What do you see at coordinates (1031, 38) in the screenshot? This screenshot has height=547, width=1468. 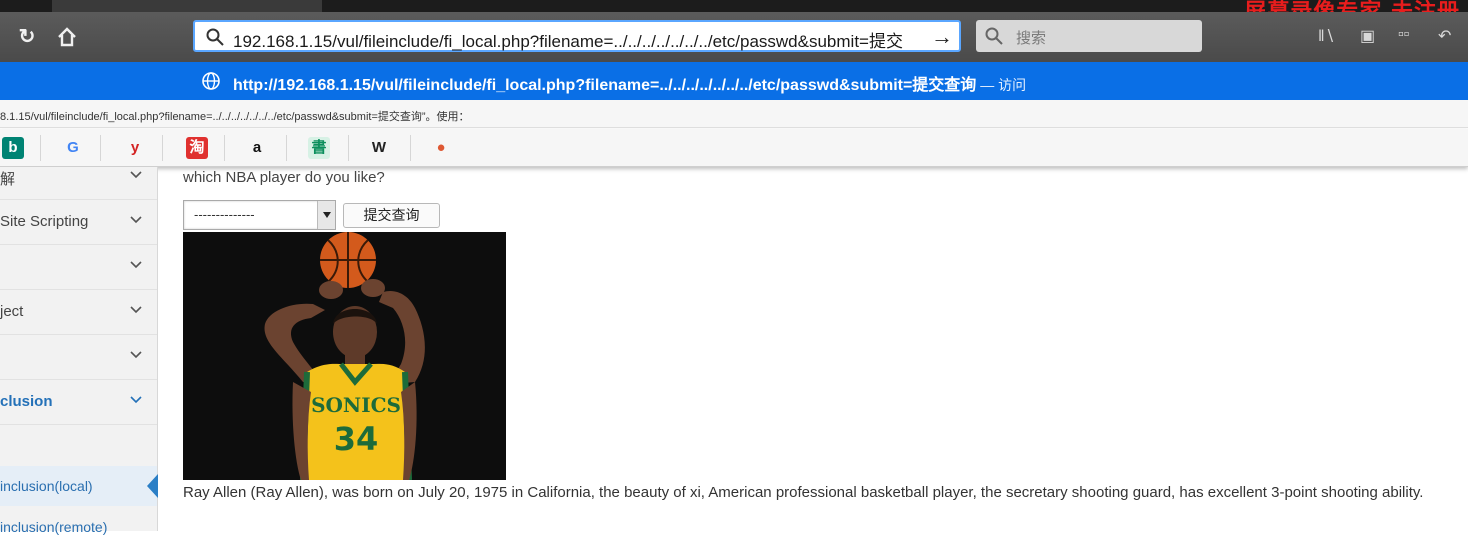 I see `search-placeholder: 搜索` at bounding box center [1031, 38].